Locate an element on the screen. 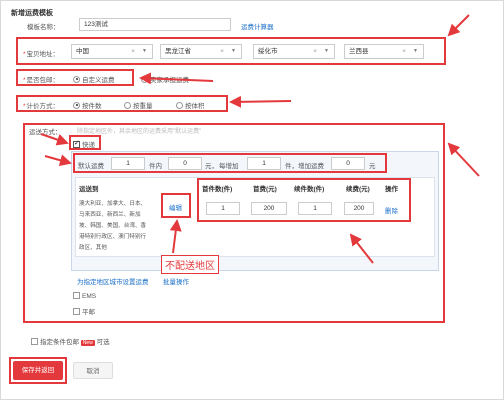  arrow-free-shipping is located at coordinates (176, 78).